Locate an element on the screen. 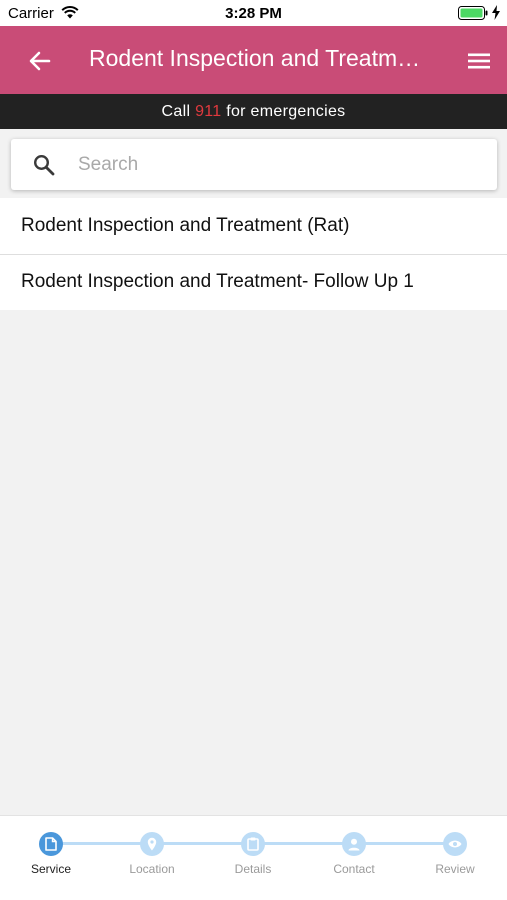 The width and height of the screenshot is (507, 900). search-box is located at coordinates (254, 164).